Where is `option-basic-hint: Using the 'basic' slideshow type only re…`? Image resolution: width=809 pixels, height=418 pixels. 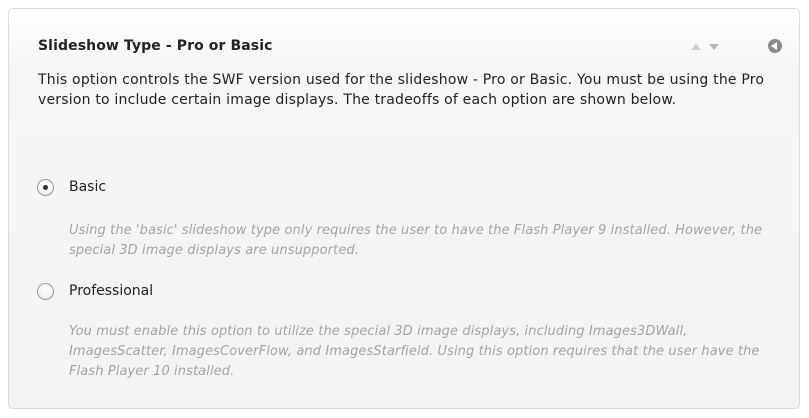
option-basic-hint: Using the 'basic' slideshow type only re… is located at coordinates (416, 240).